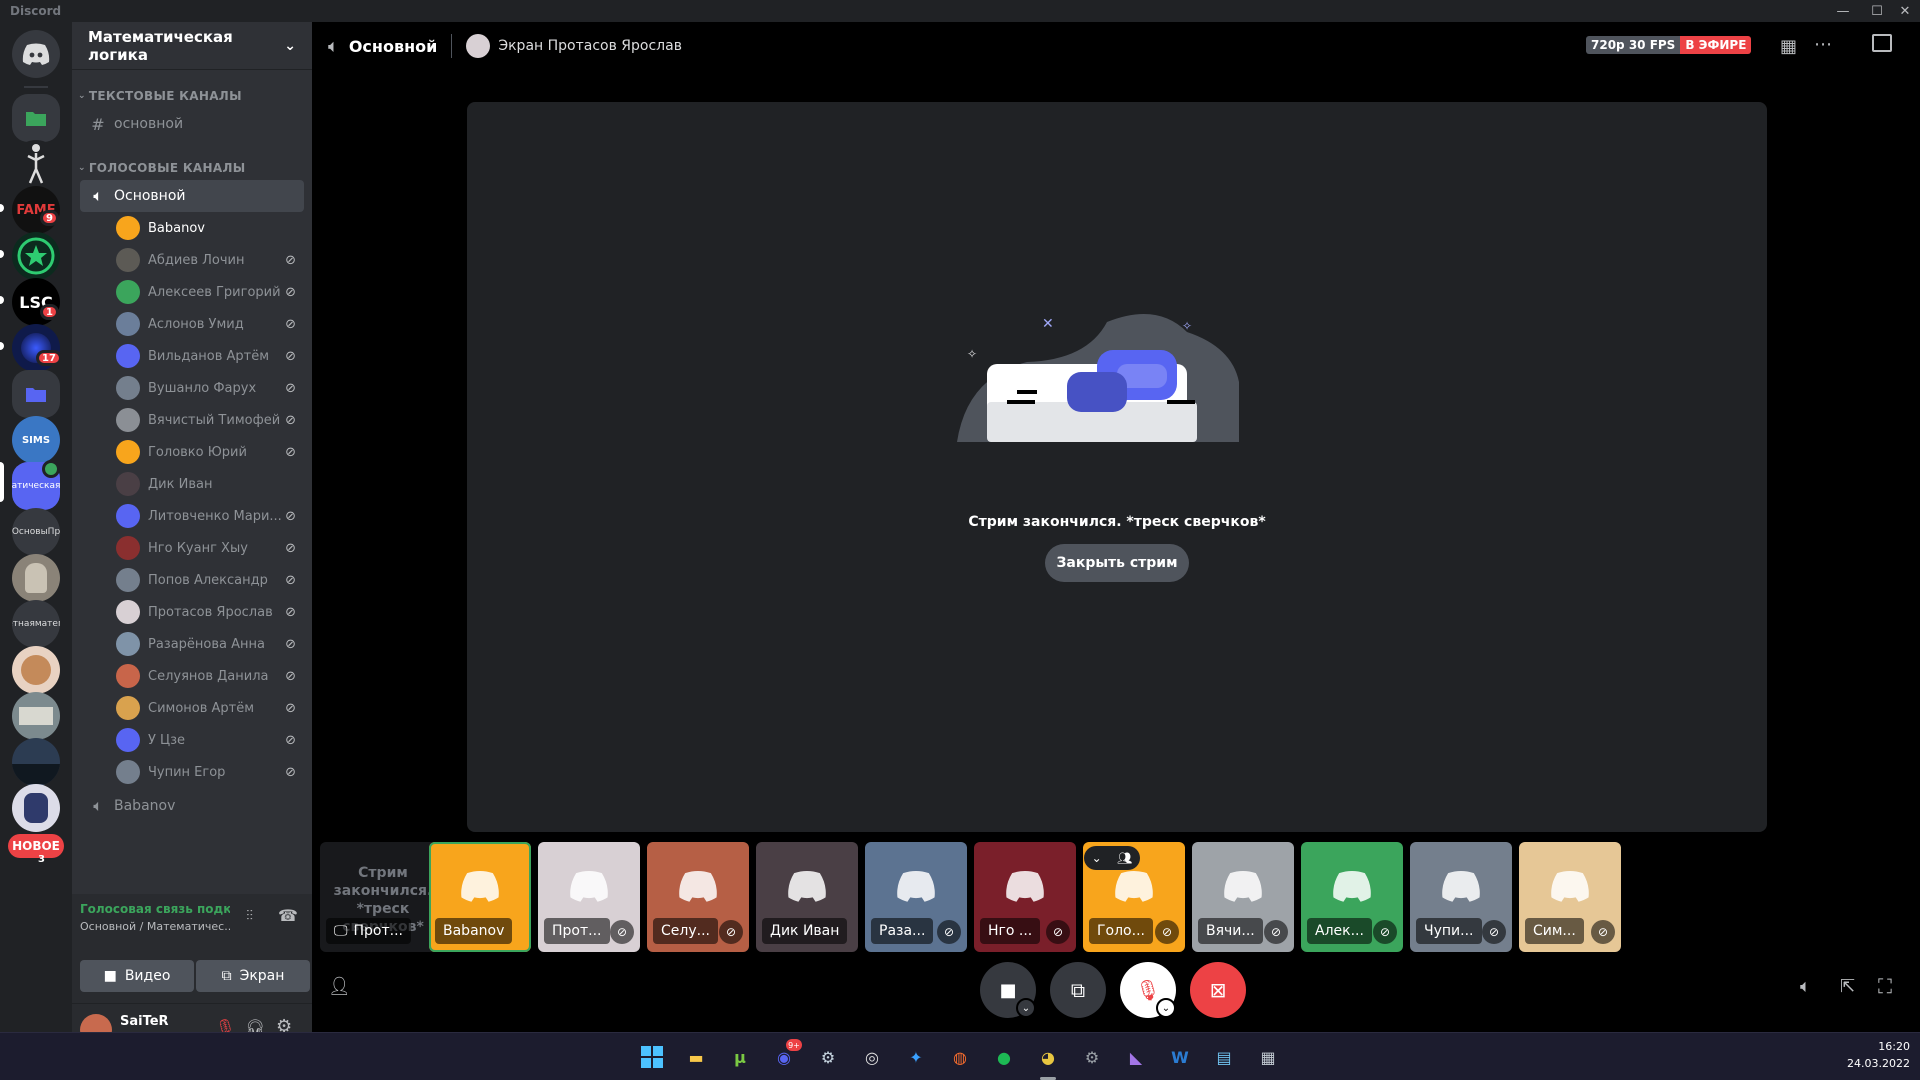  Describe the element at coordinates (36, 808) in the screenshot. I see `character-server-icon` at that location.